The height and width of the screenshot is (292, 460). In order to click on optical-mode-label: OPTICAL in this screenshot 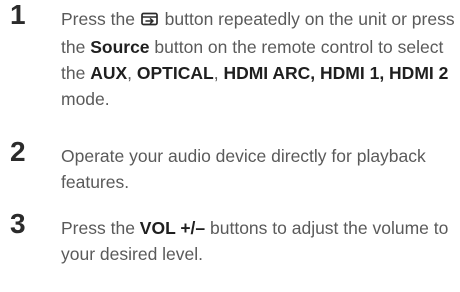, I will do `click(175, 73)`.